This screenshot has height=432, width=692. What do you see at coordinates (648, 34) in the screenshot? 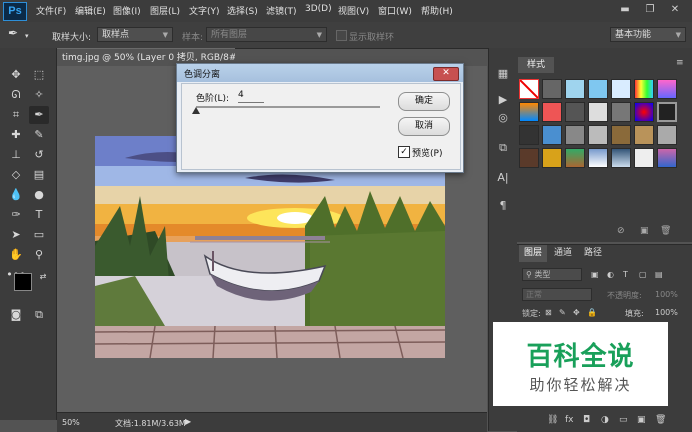
I see `workspace-select: 基本功能 ▼` at bounding box center [648, 34].